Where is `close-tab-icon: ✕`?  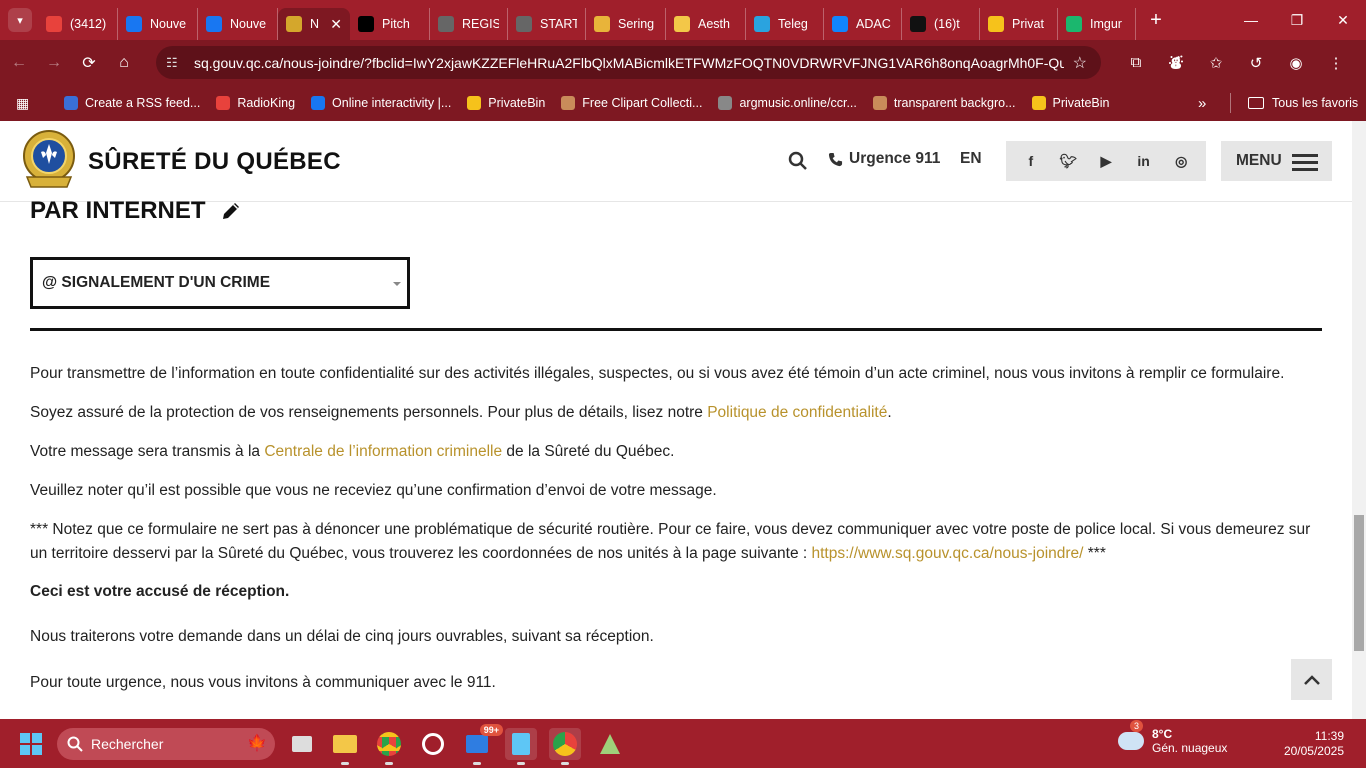 close-tab-icon: ✕ is located at coordinates (331, 24).